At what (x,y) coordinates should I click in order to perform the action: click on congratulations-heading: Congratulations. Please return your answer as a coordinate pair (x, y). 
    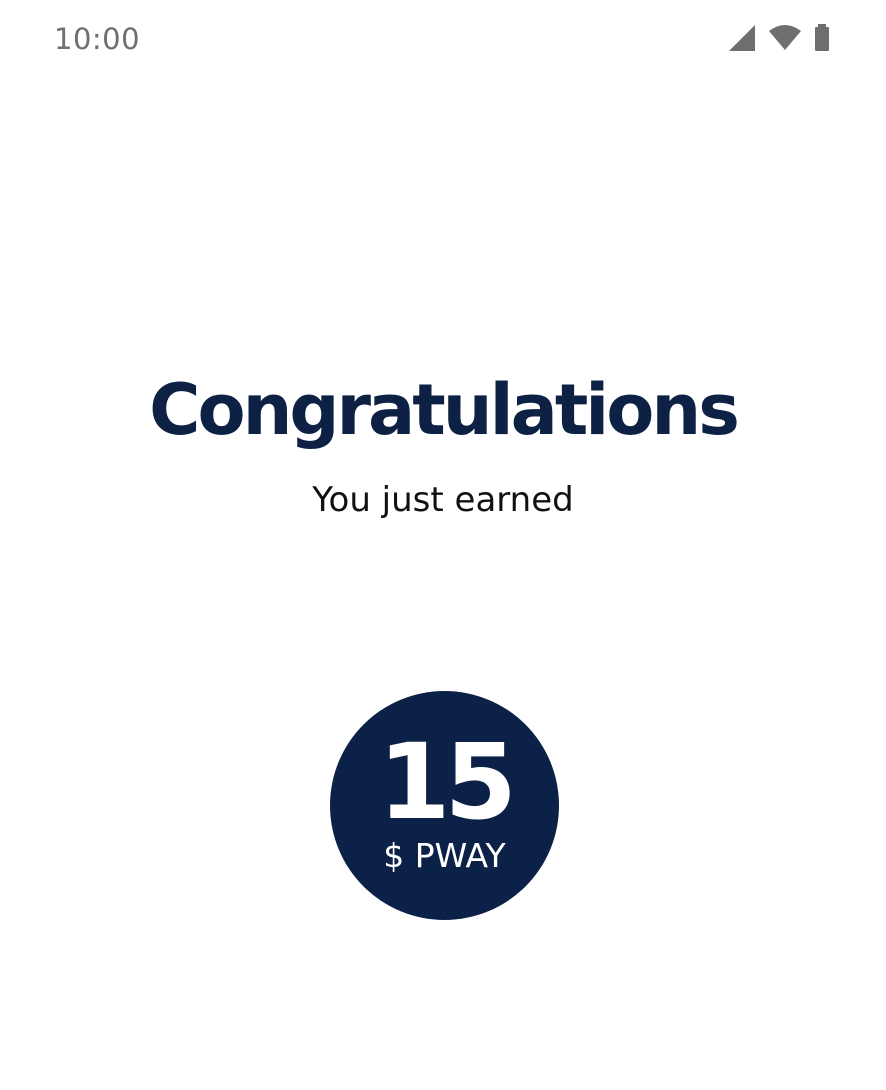
    Looking at the image, I should click on (444, 410).